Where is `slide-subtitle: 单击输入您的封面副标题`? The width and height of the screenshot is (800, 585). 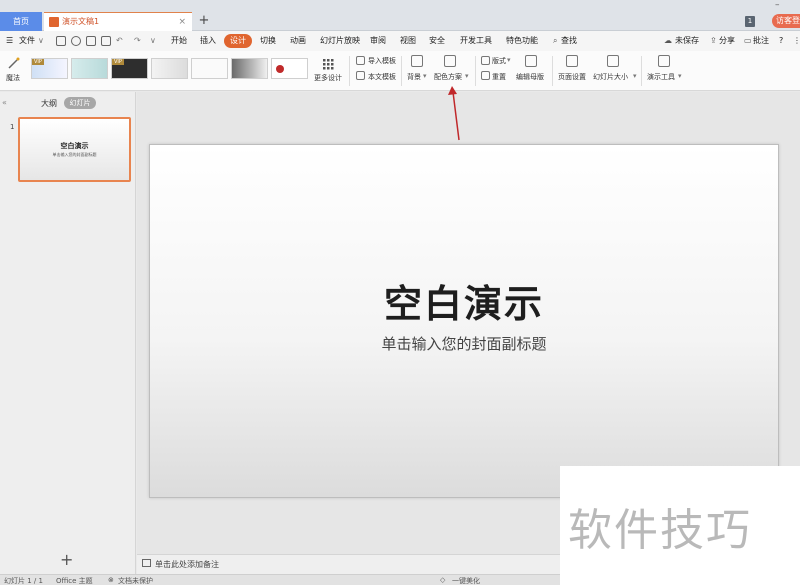
slide-subtitle: 单击输入您的封面副标题 is located at coordinates (464, 343).